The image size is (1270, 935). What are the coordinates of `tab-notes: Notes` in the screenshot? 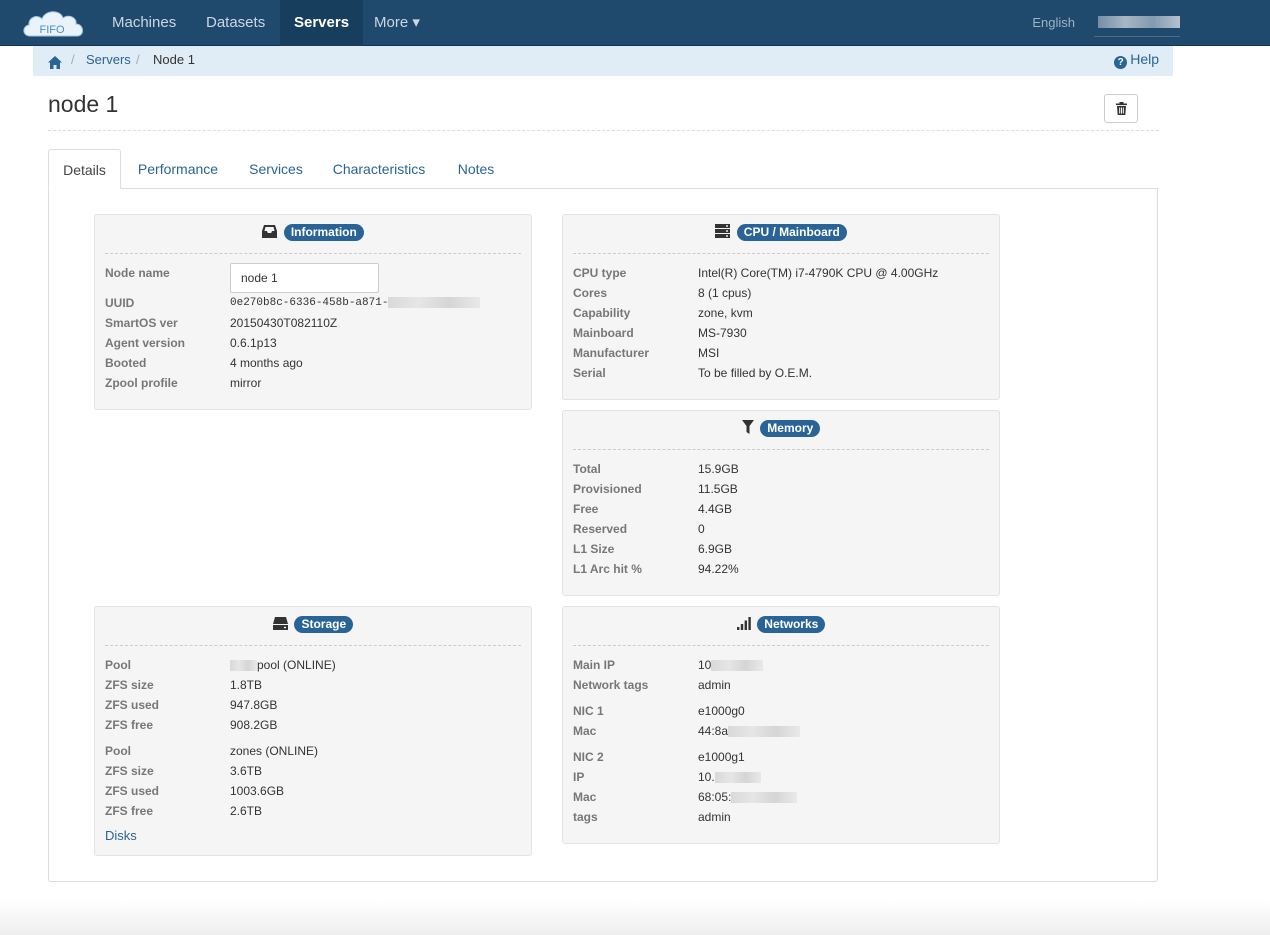 It's located at (476, 169).